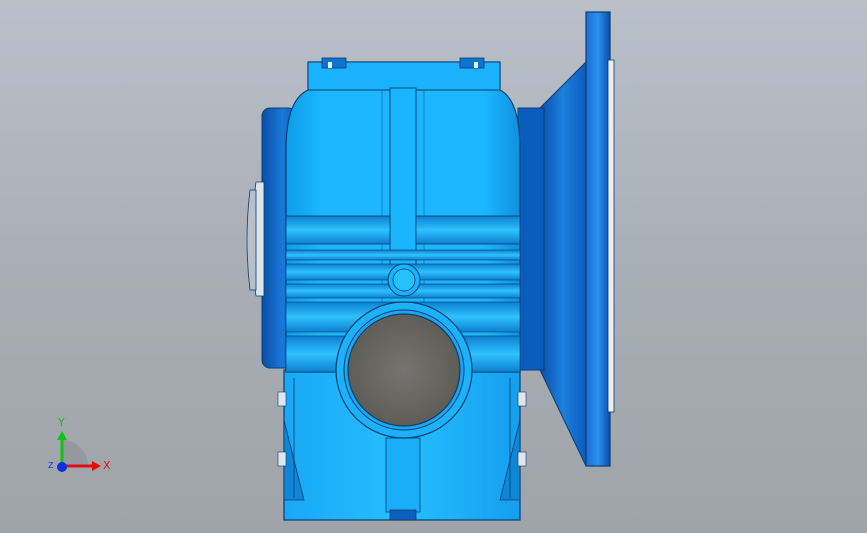 The image size is (867, 533). Describe the element at coordinates (404, 370) in the screenshot. I see `hollow-shaft-bore` at that location.